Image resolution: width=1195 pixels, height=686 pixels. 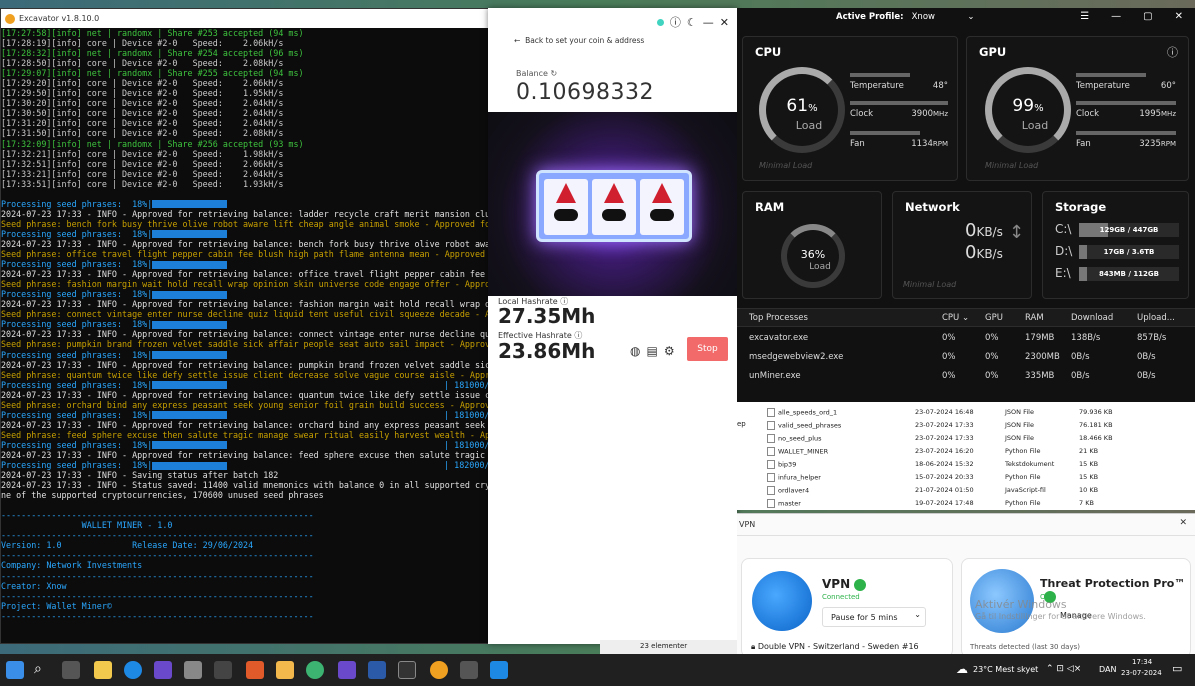 I want to click on file-cell: Python File, so click(x=1023, y=477).